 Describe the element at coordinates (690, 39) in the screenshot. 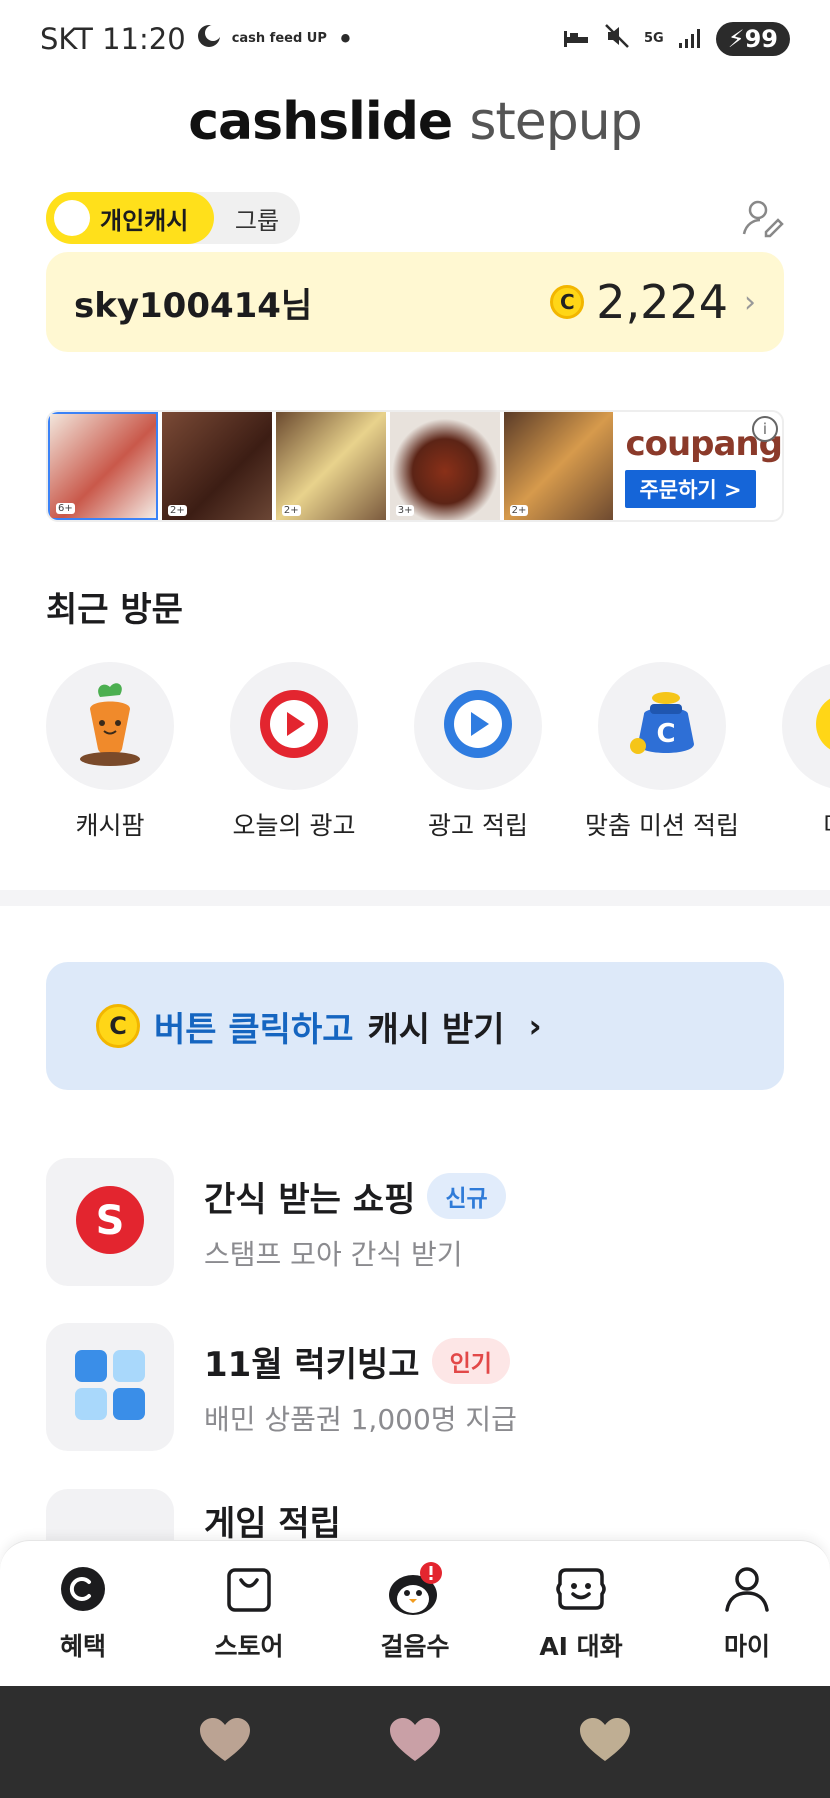

I see `signal-icon` at that location.